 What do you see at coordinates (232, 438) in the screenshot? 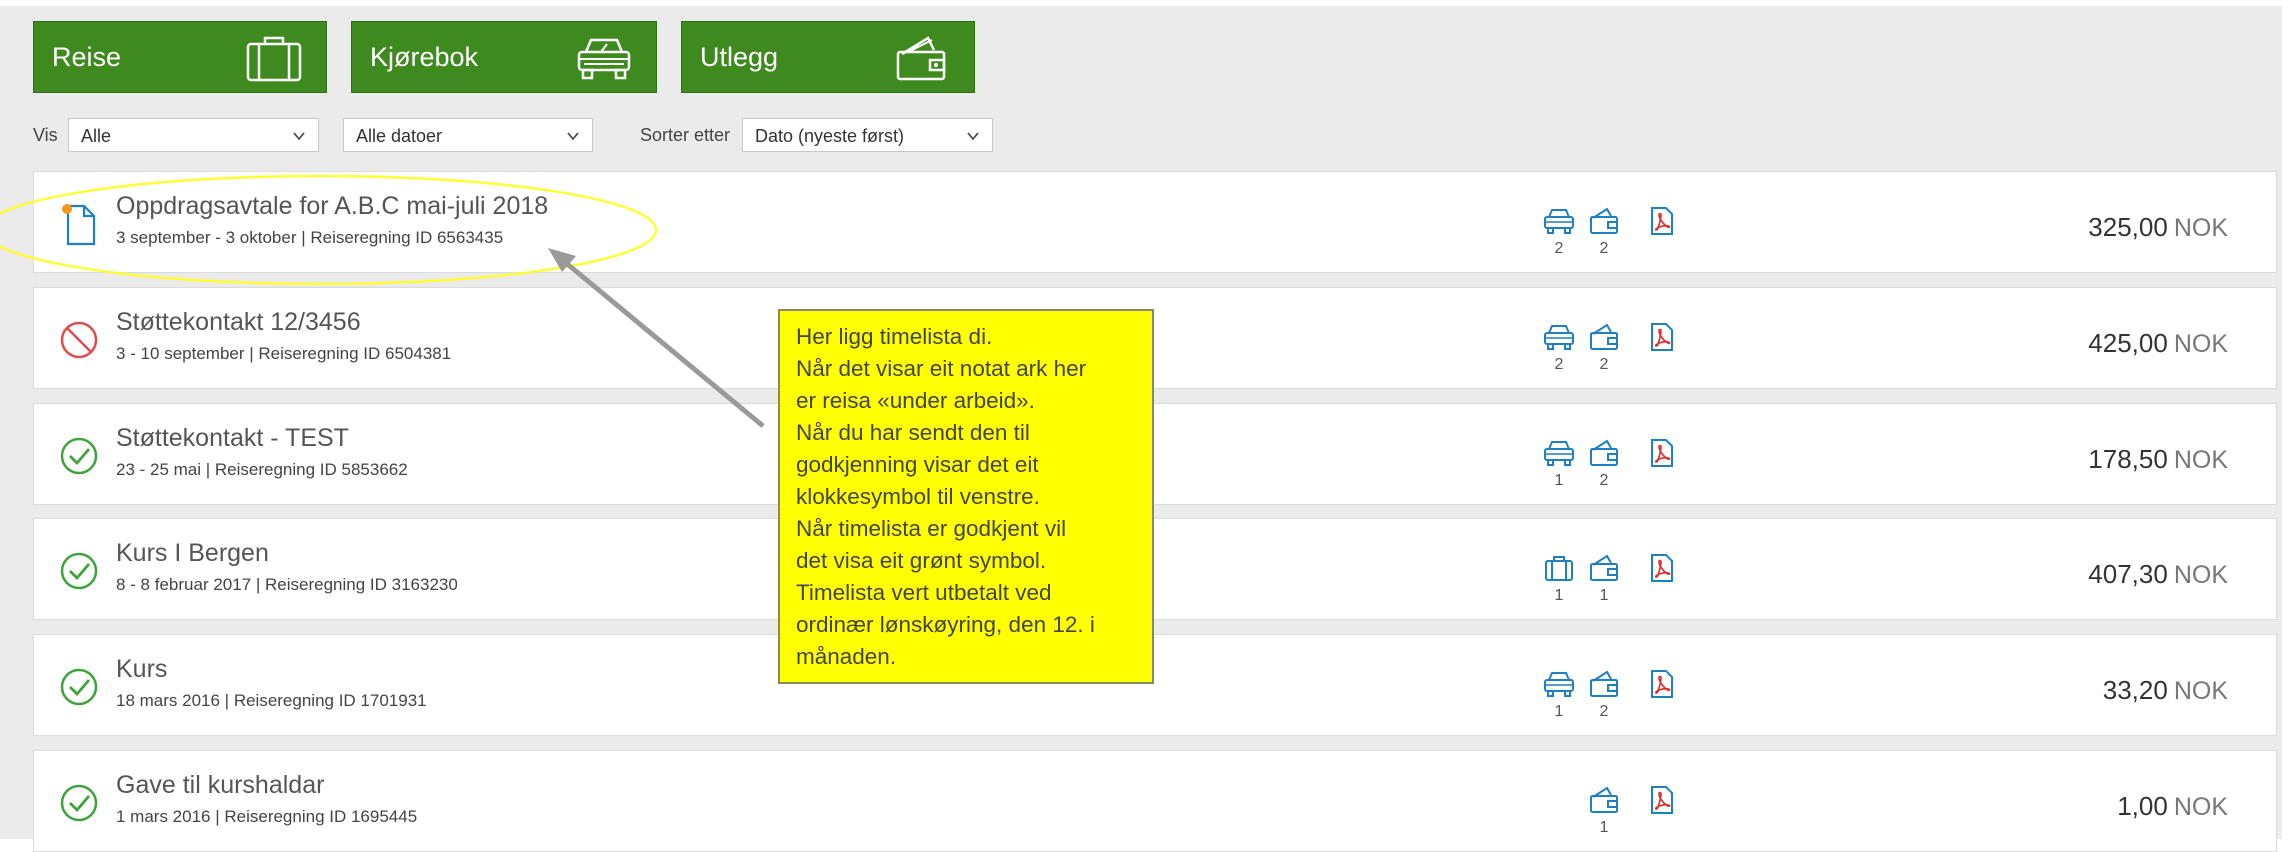
I see `trip-title: Støttekontakt - TEST` at bounding box center [232, 438].